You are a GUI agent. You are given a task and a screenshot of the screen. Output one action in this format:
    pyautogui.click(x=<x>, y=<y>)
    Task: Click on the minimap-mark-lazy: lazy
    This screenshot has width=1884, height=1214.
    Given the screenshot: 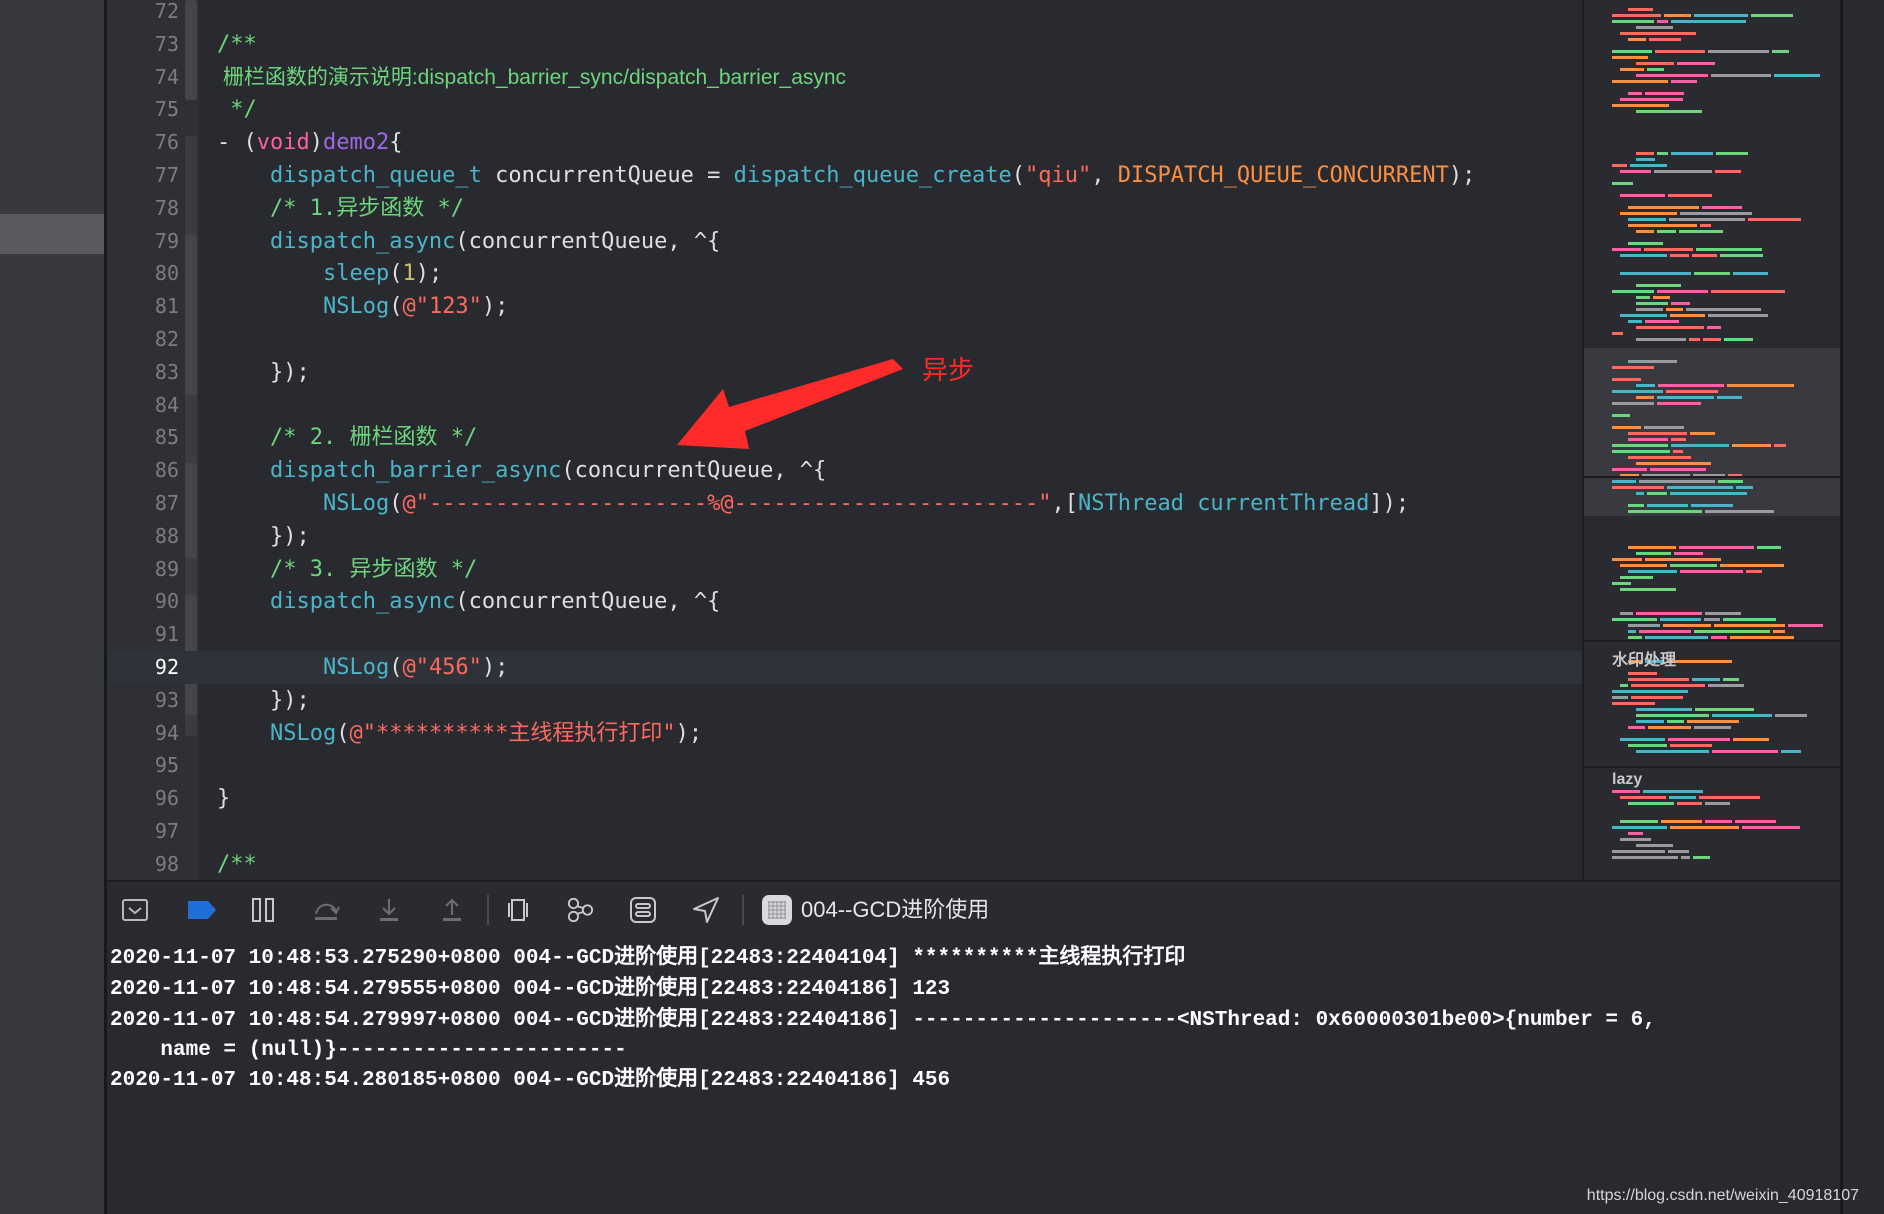 What is the action you would take?
    pyautogui.click(x=1627, y=780)
    